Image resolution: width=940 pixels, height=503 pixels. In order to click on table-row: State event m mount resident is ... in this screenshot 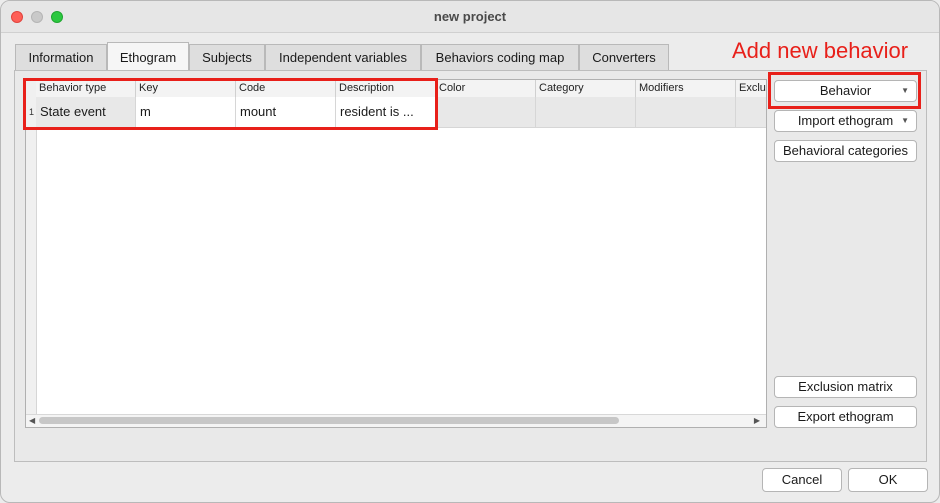, I will do `click(401, 112)`.